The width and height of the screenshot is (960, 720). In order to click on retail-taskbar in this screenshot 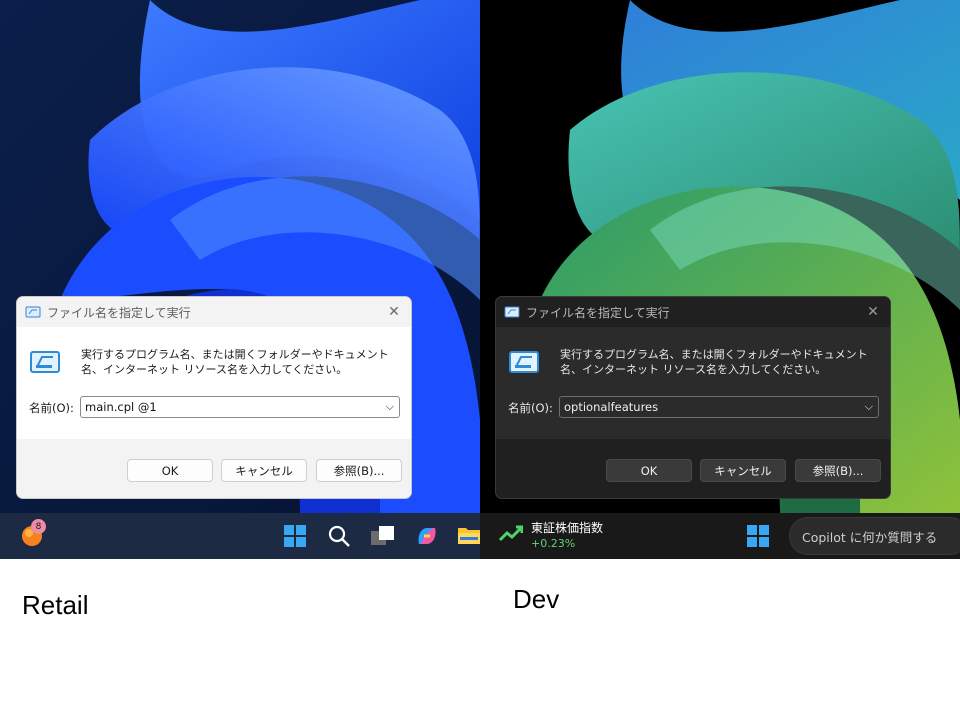, I will do `click(240, 536)`.